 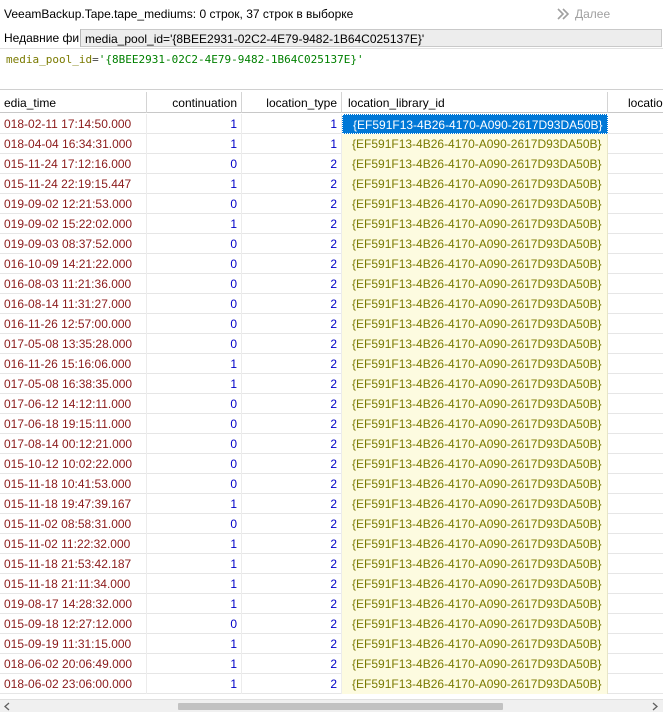 What do you see at coordinates (73, 124) in the screenshot?
I see `cell-media-time: 018-02-11 17:14:50.000` at bounding box center [73, 124].